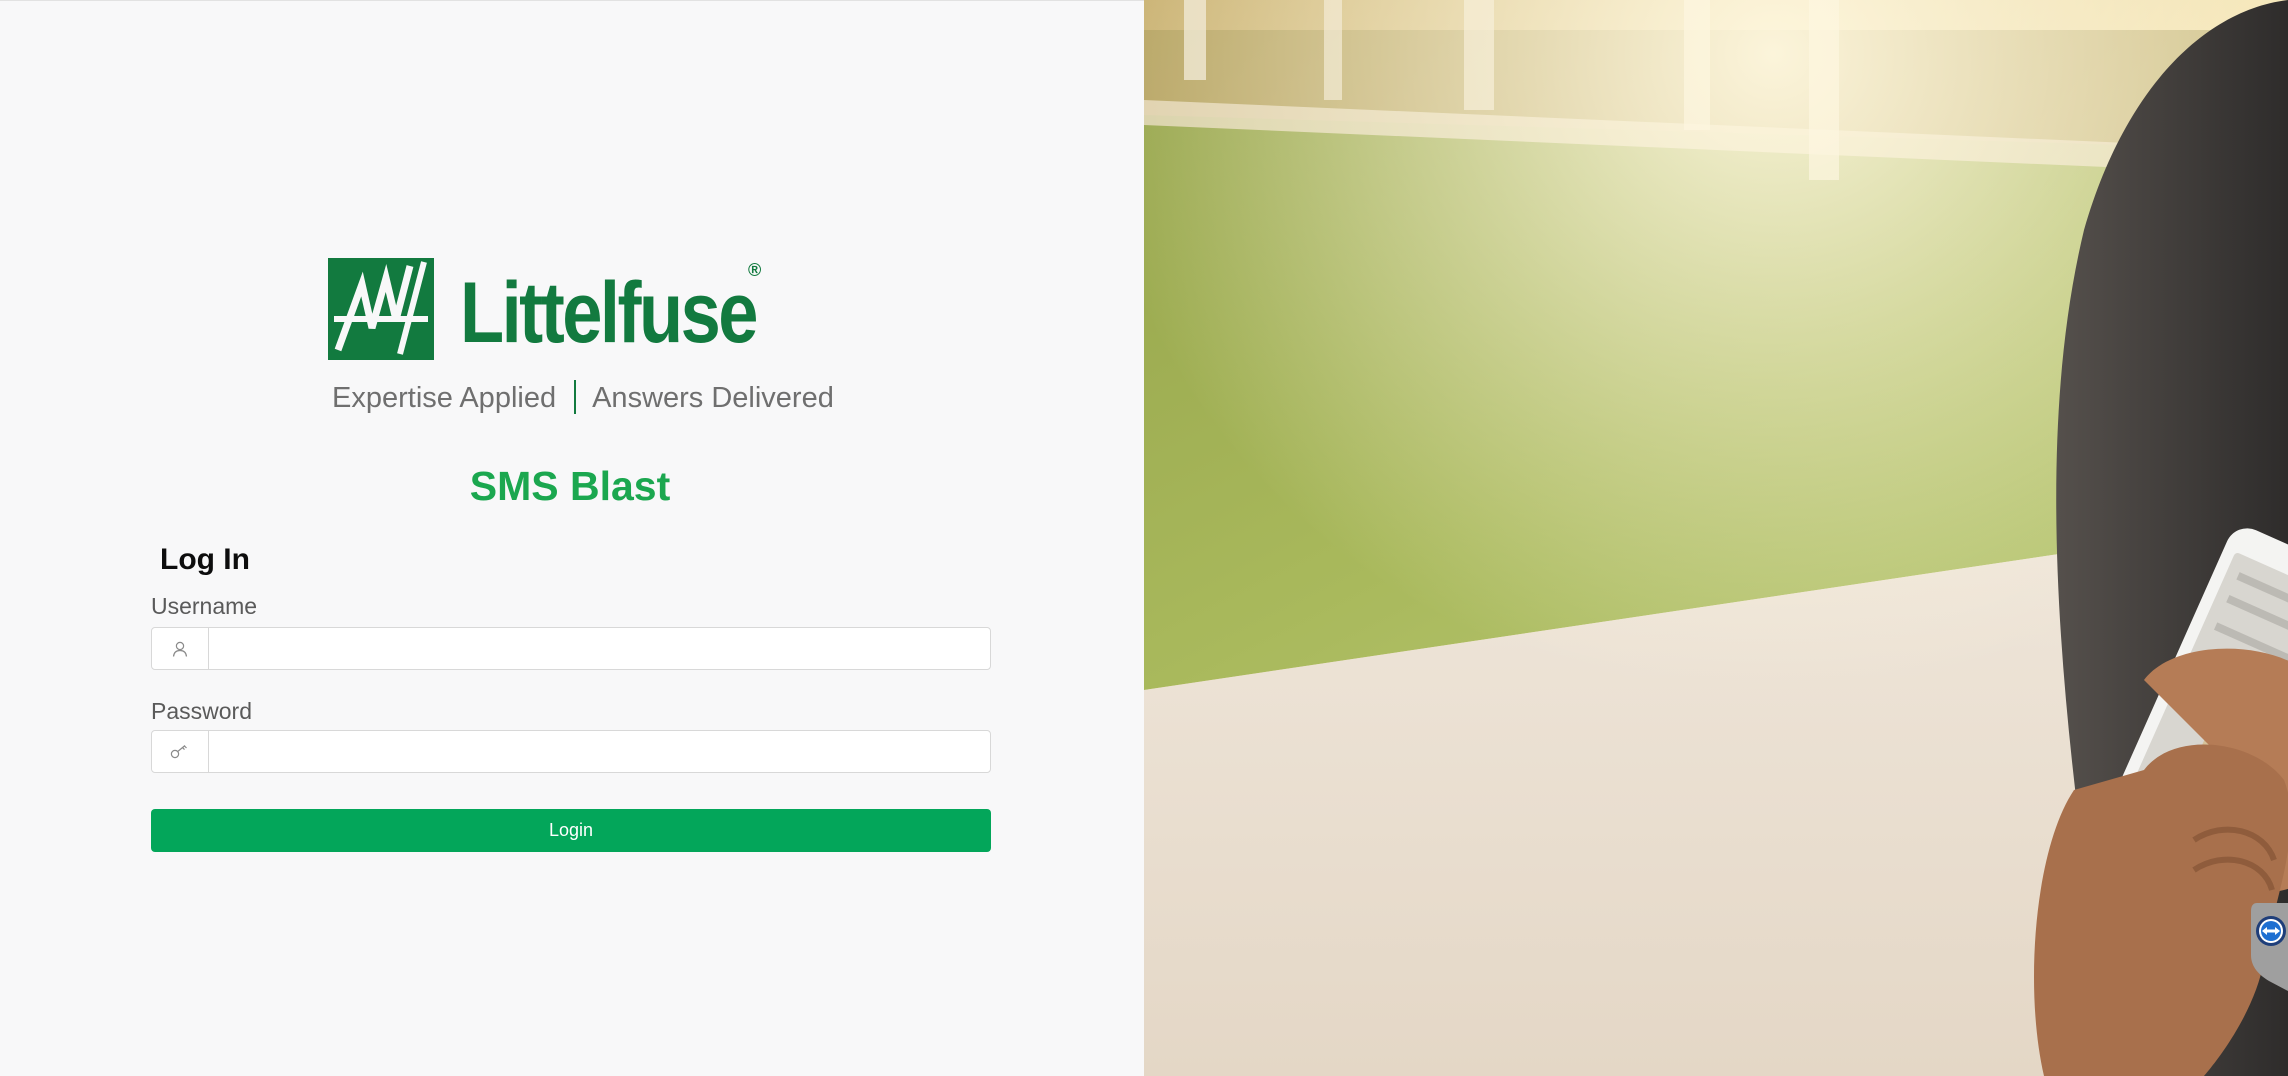 Image resolution: width=2288 pixels, height=1076 pixels. I want to click on registered-mark: ®, so click(755, 270).